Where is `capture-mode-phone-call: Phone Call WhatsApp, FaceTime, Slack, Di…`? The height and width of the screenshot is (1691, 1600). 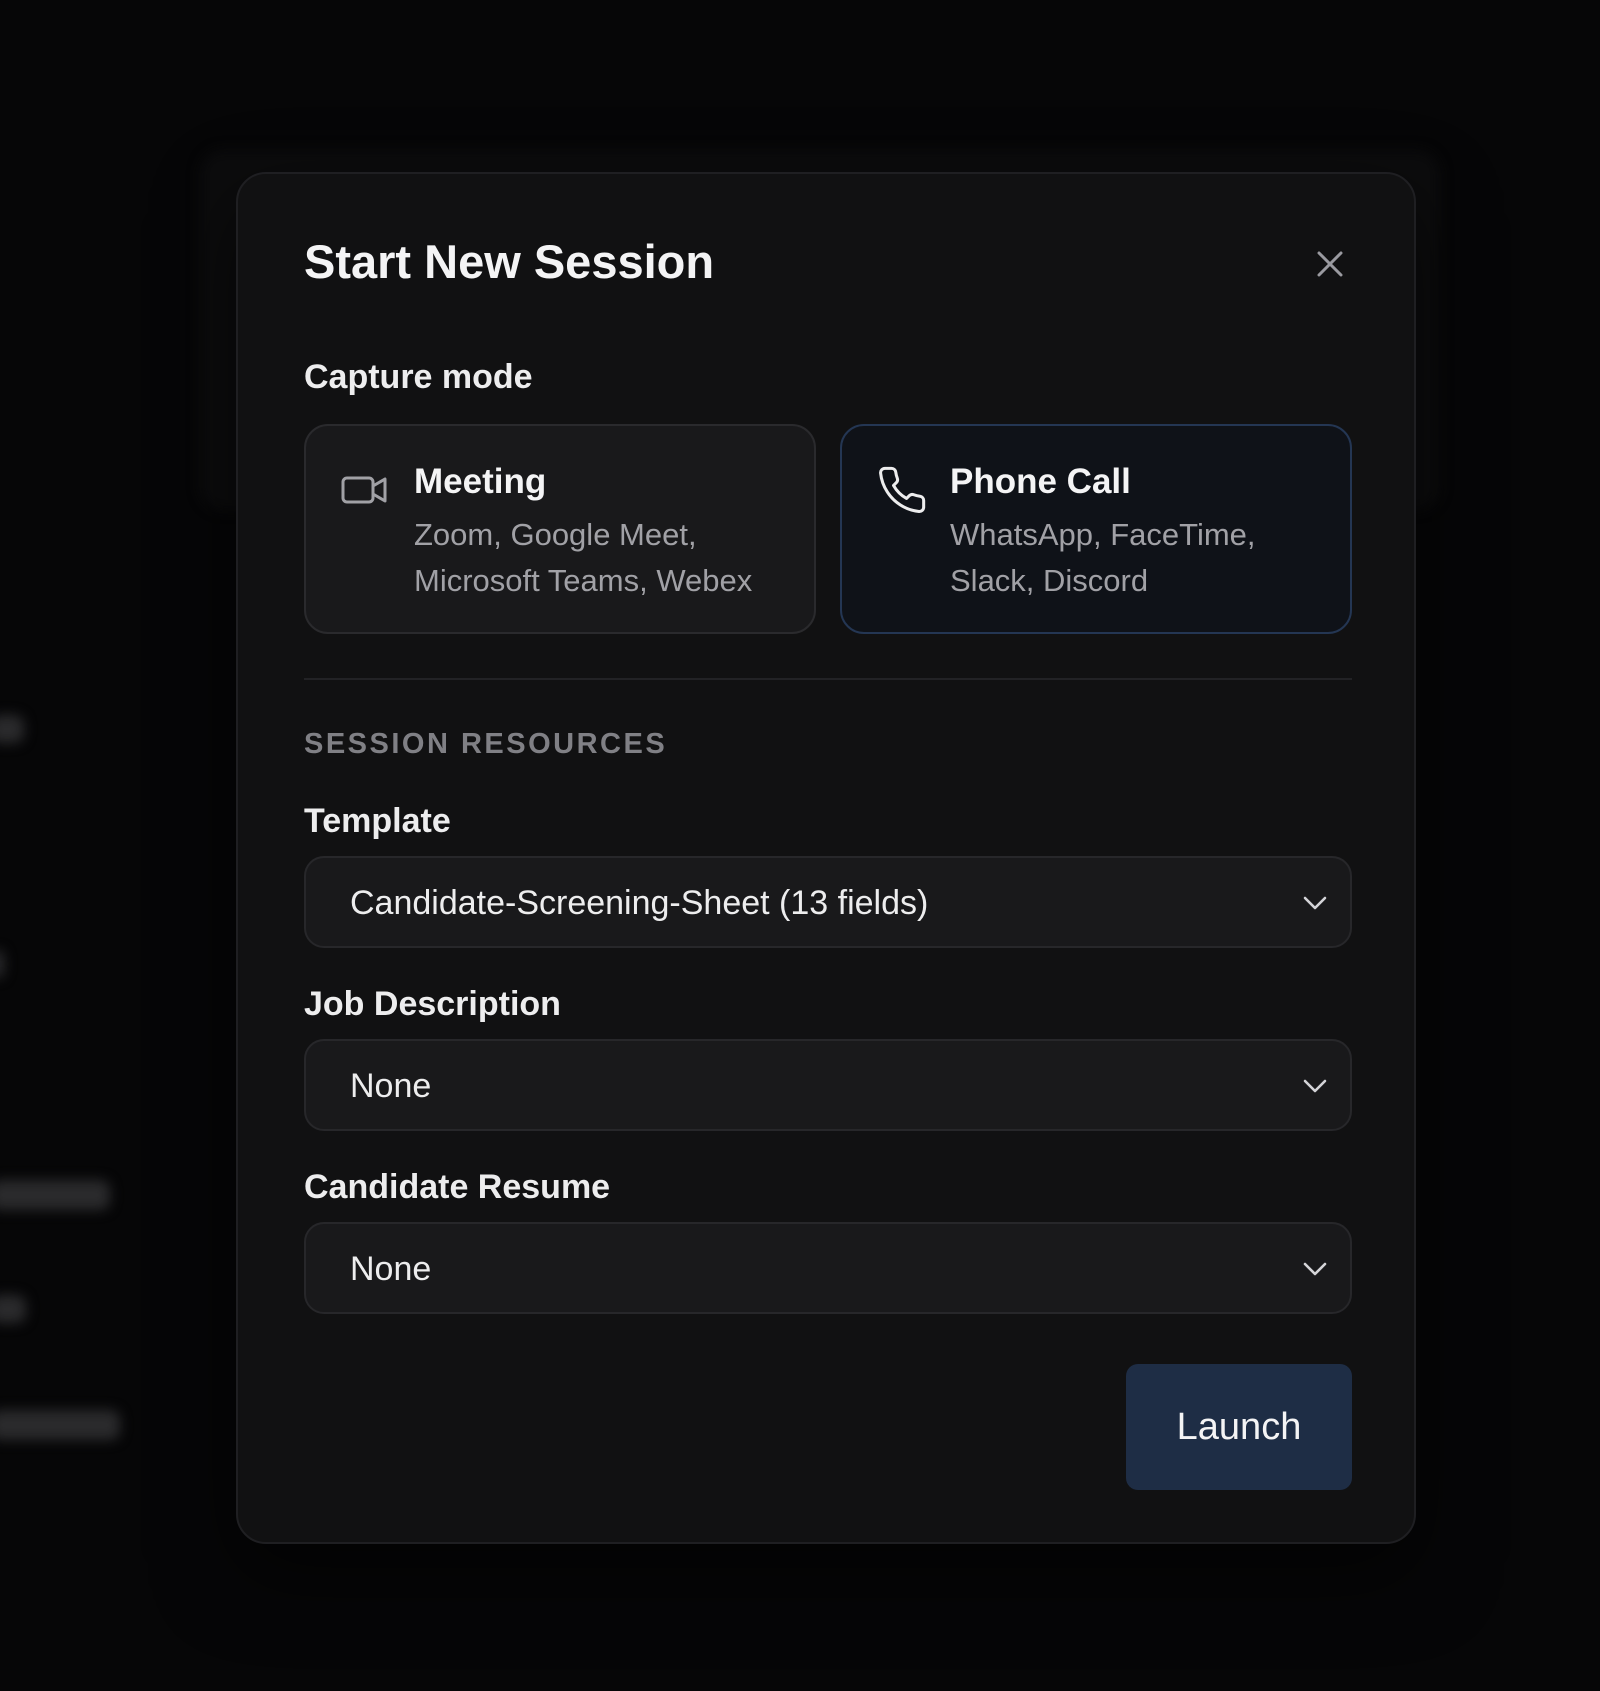
capture-mode-phone-call: Phone Call WhatsApp, FaceTime, Slack, Di… is located at coordinates (1096, 529).